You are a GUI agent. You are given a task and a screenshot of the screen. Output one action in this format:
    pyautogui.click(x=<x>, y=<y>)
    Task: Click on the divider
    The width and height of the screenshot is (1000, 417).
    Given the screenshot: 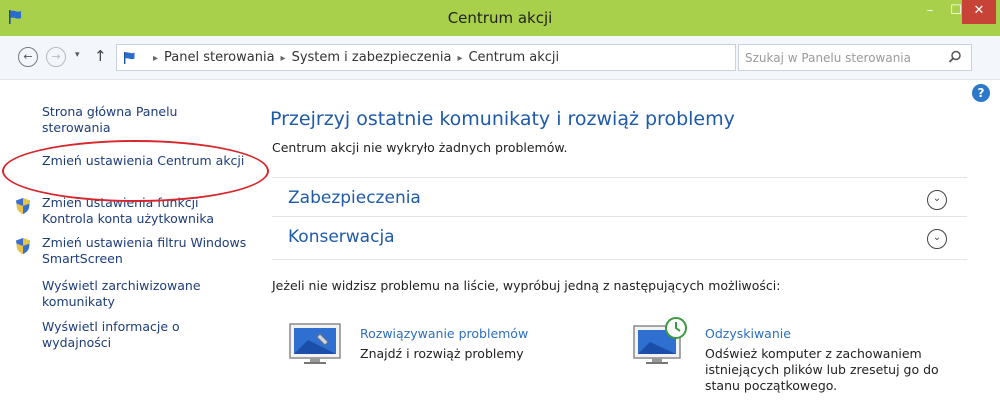 What is the action you would take?
    pyautogui.click(x=619, y=259)
    